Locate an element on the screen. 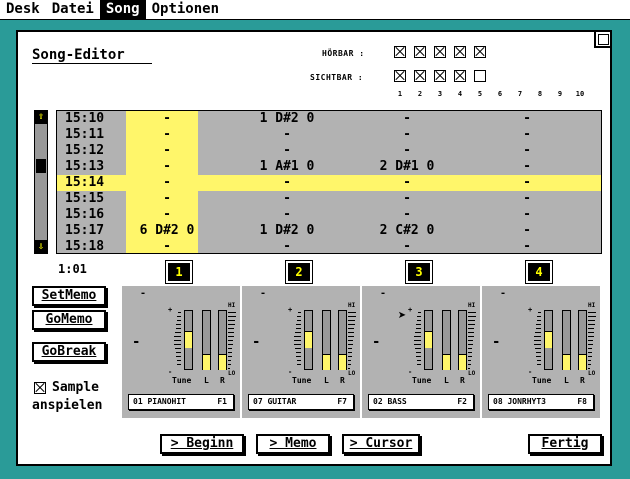  instrument-field: 08 JONRHYT3 F8 is located at coordinates (541, 402).